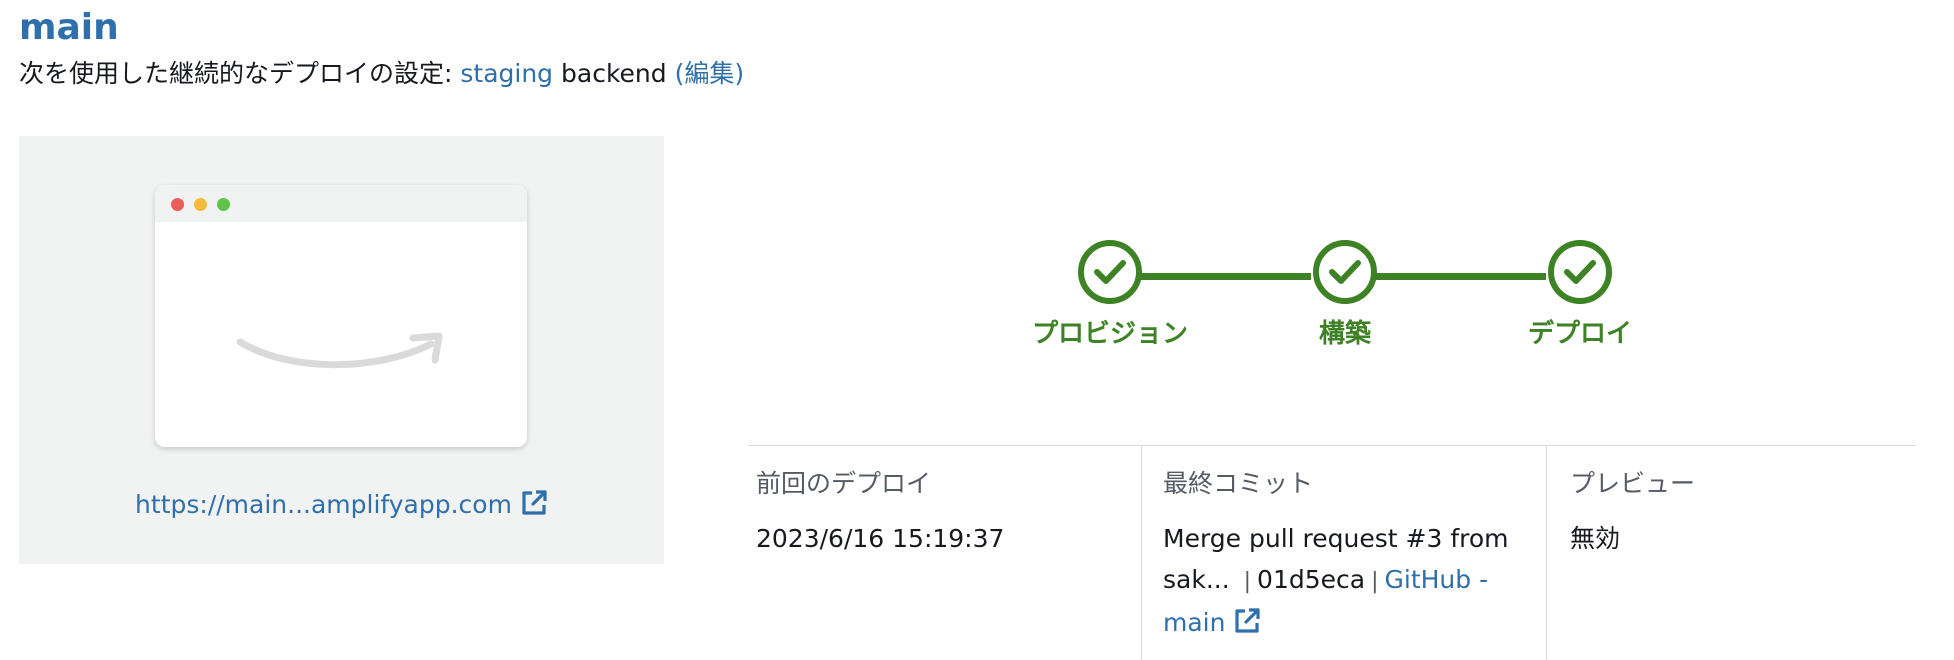 The image size is (1954, 660). I want to click on preview-url-row: https://main...amplifyapp.com, so click(341, 505).